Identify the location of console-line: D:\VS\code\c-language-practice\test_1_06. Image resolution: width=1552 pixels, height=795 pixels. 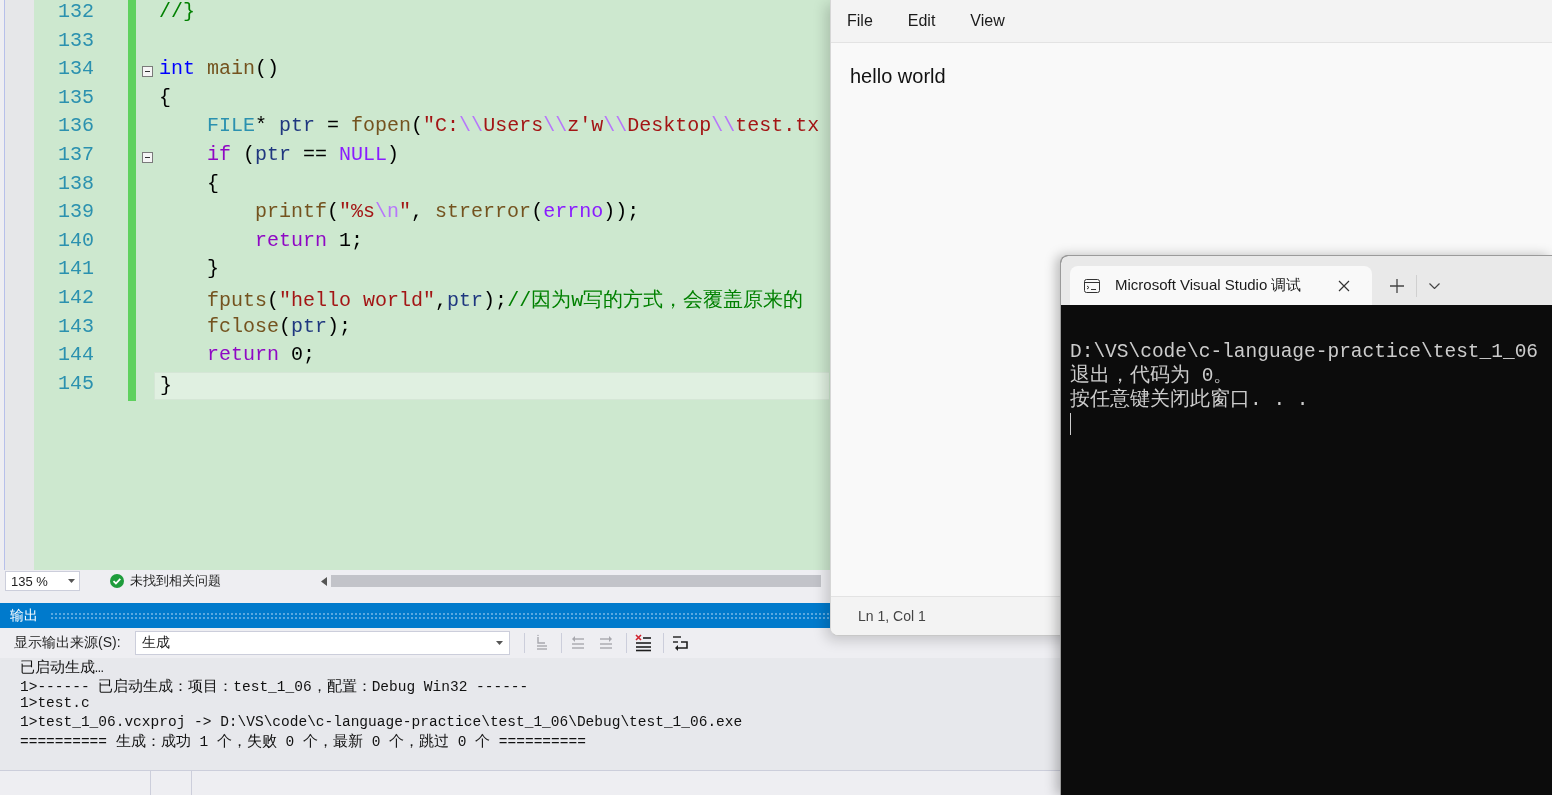
(1305, 352).